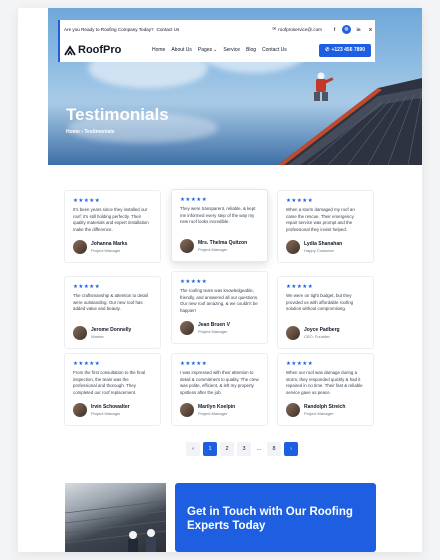 The image size is (440, 560). What do you see at coordinates (214, 325) in the screenshot?
I see `reviewer-name: Jean Bruen V` at bounding box center [214, 325].